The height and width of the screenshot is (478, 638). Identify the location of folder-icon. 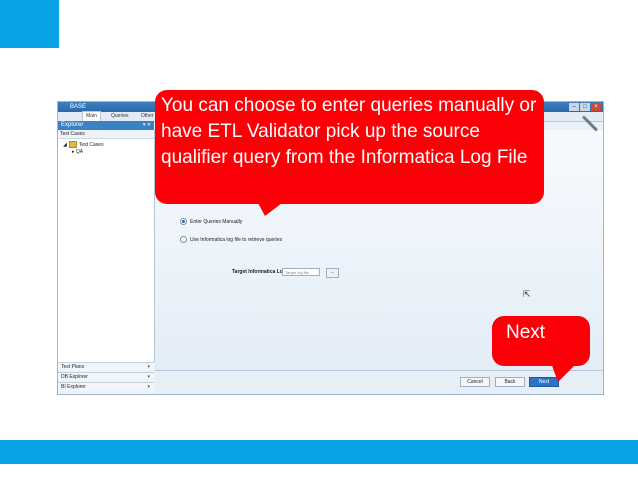
(72, 144).